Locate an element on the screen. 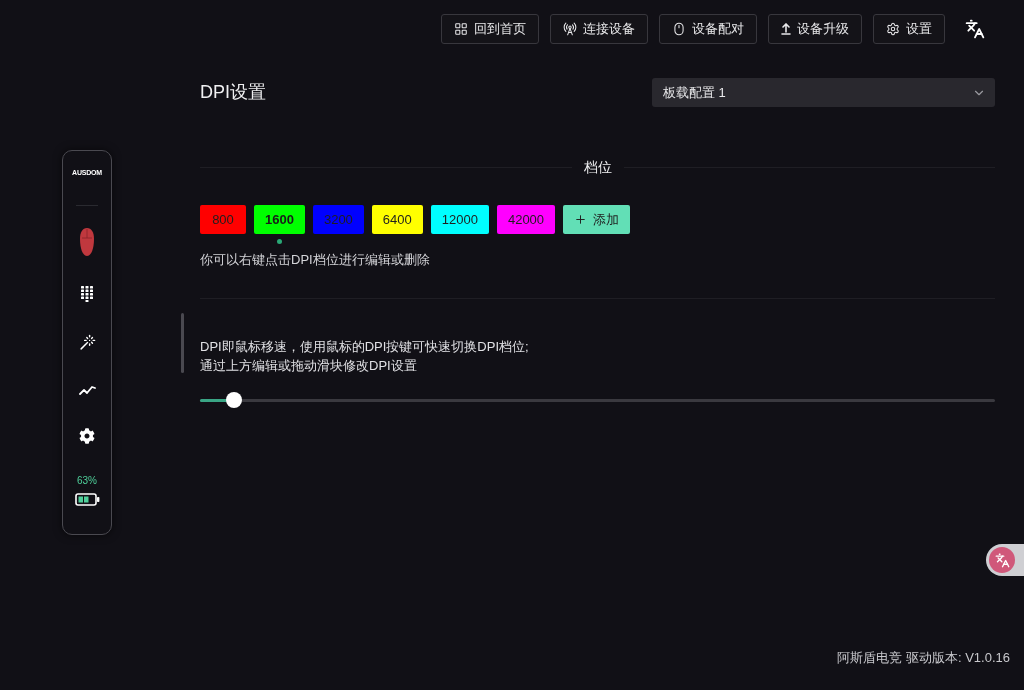 This screenshot has height=690, width=1024. toolbar-button: 回到首页 is located at coordinates (490, 29).